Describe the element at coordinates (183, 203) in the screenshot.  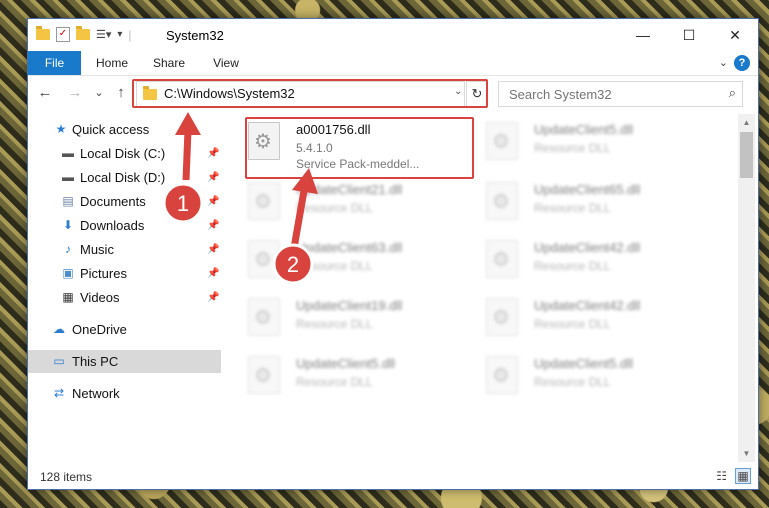
I see `step-1-label: 1` at that location.